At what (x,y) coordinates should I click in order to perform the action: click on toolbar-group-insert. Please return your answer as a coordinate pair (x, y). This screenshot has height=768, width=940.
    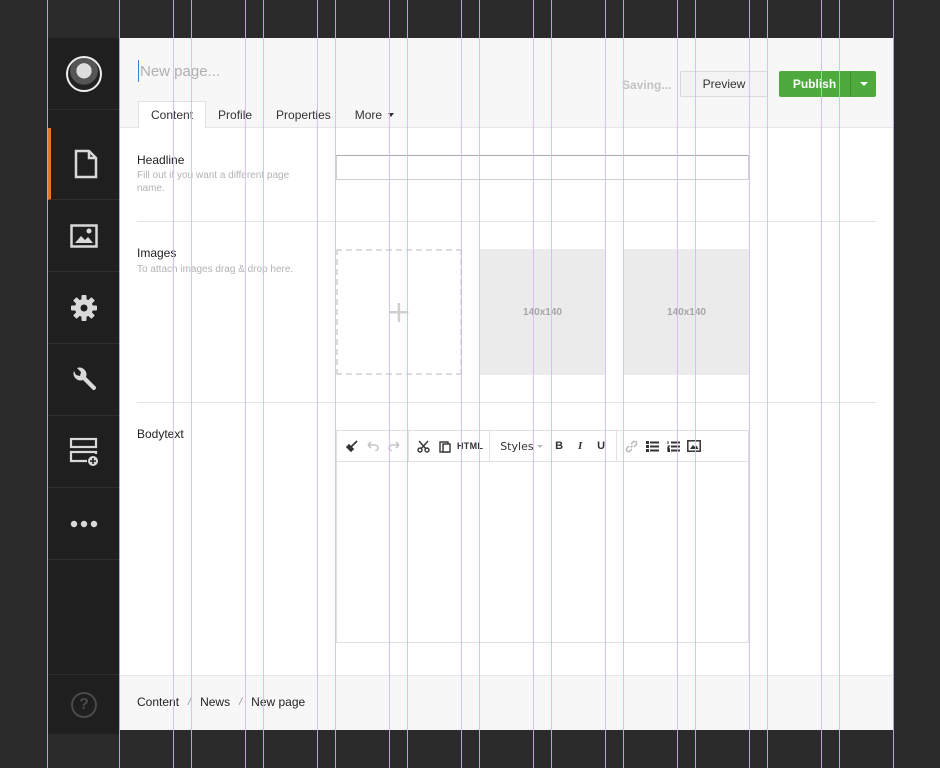
    Looking at the image, I should click on (663, 446).